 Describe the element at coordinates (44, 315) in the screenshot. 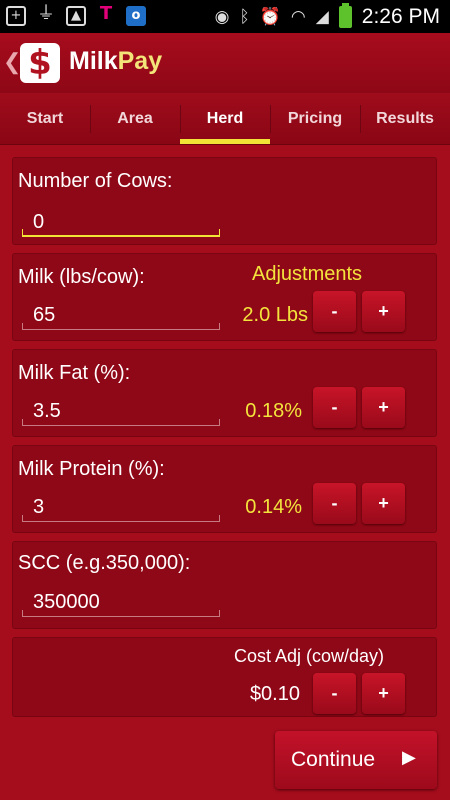

I see `milk-value: 65` at that location.